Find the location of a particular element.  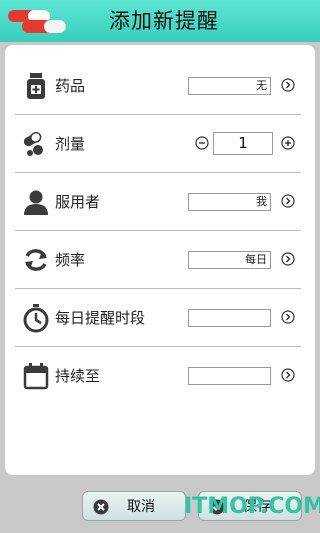

medicine-field: 无 is located at coordinates (229, 86).